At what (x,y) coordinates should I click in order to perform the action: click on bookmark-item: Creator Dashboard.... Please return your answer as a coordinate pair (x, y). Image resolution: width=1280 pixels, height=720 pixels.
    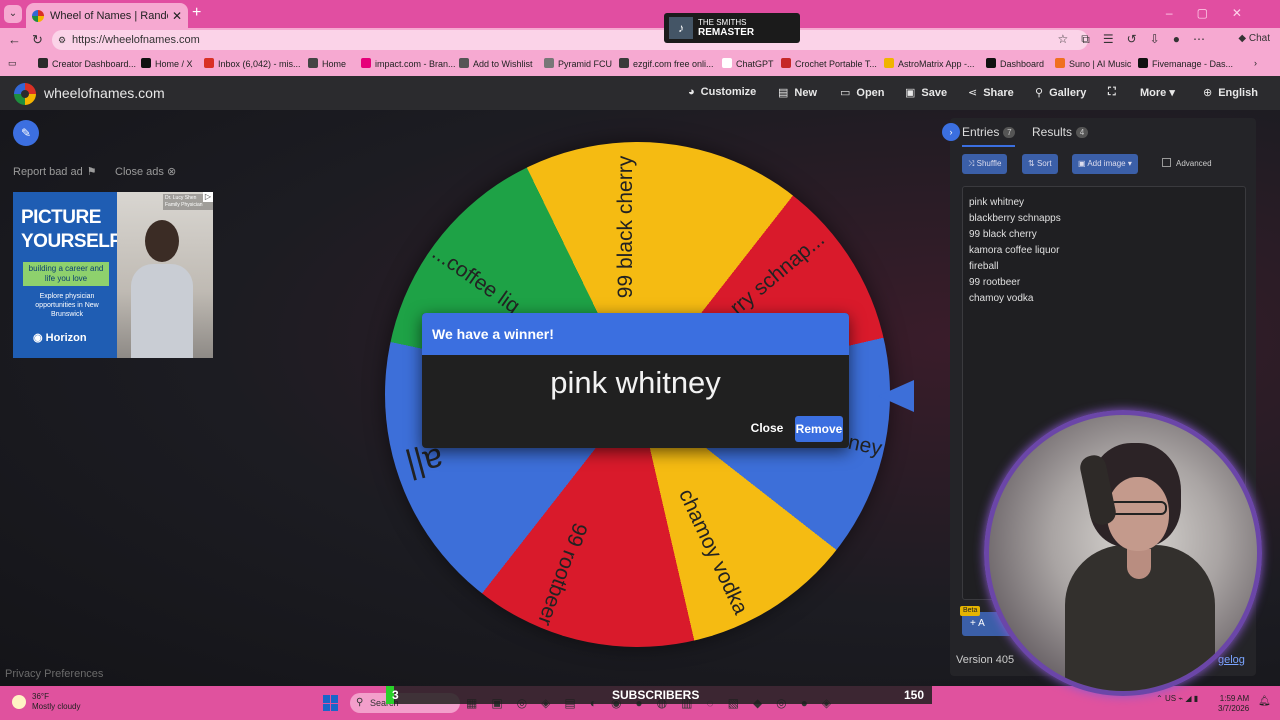
    Looking at the image, I should click on (87, 63).